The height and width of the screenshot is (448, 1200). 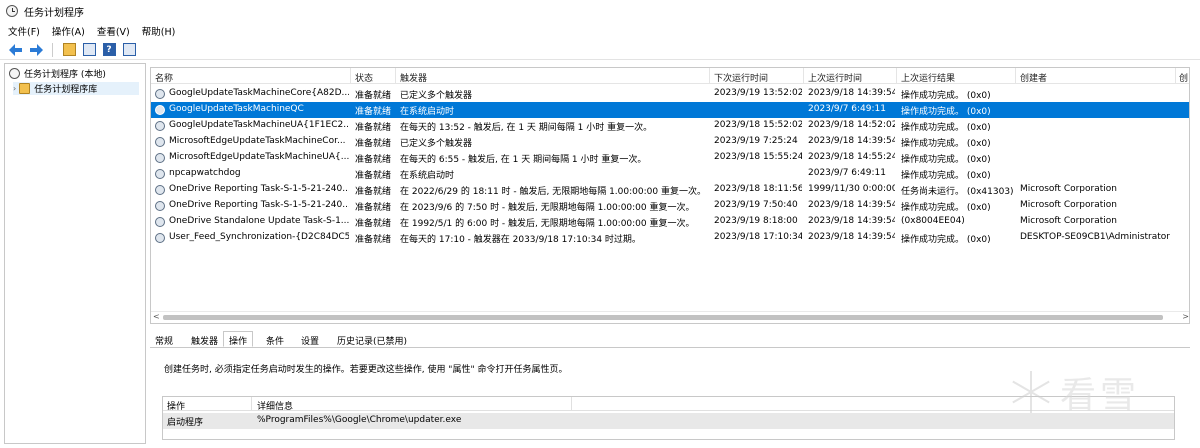 I want to click on task-trigger: 在系统启动时, so click(x=427, y=112).